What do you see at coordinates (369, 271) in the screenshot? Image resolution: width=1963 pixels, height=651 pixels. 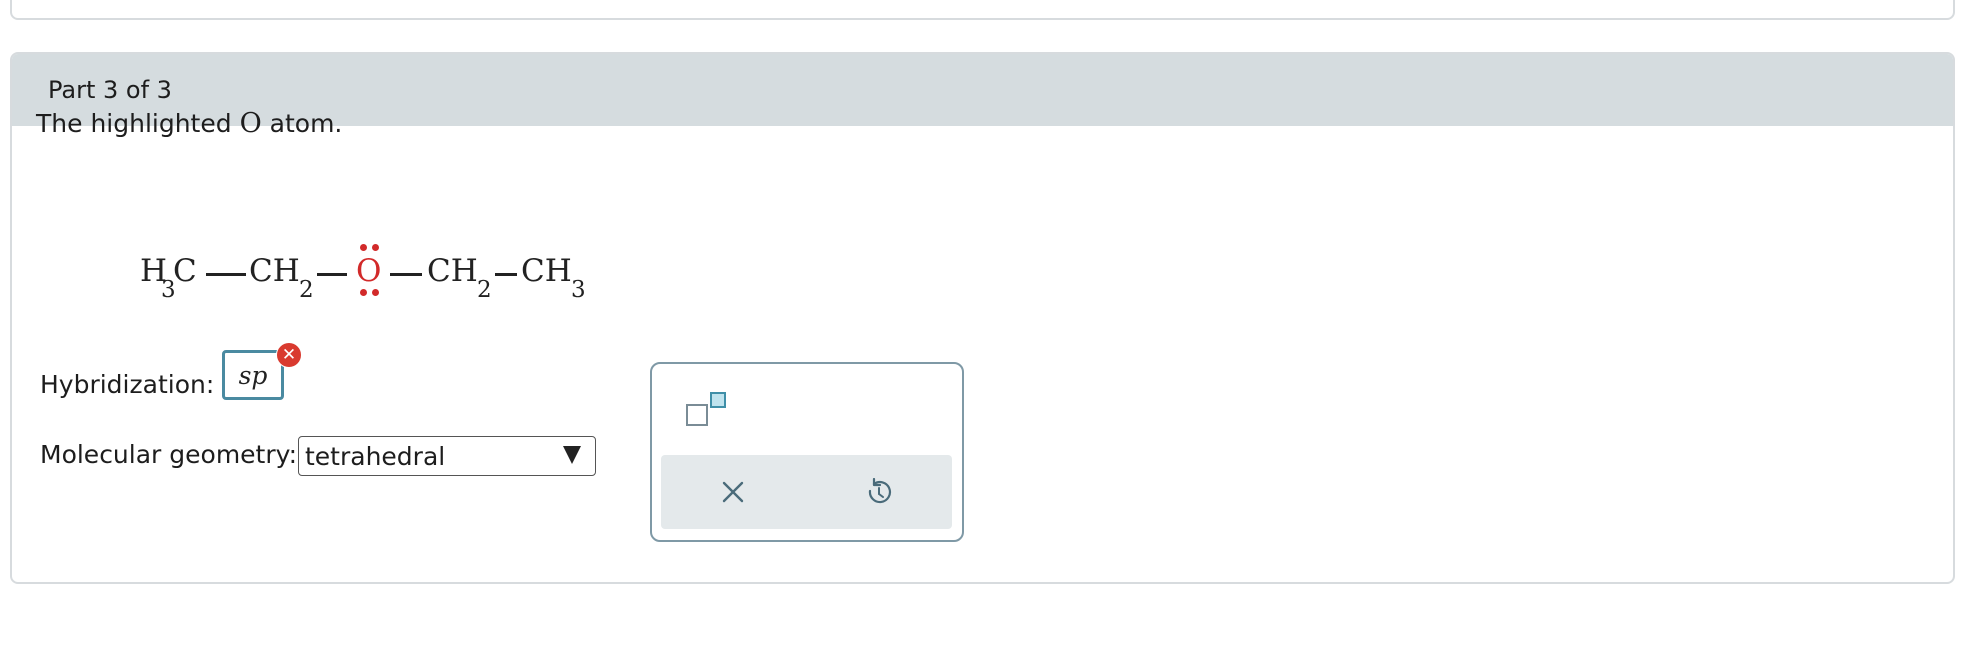 I see `highlighted-oxygen: O` at bounding box center [369, 271].